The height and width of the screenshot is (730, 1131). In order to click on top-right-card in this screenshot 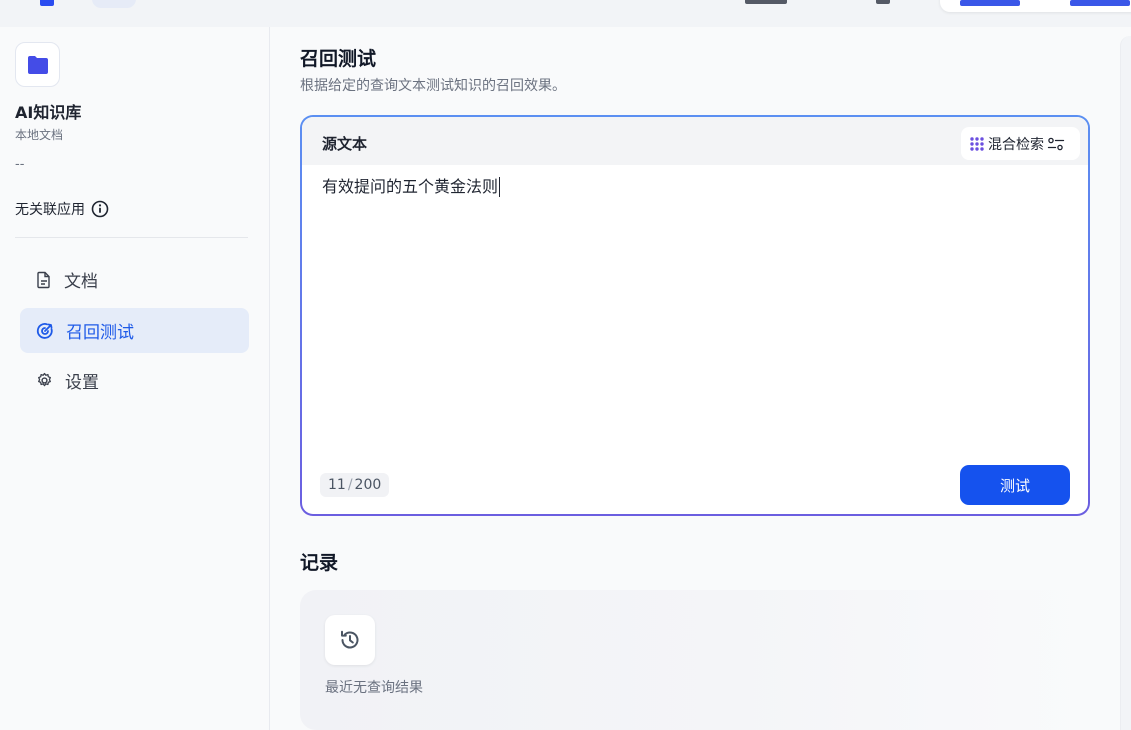, I will do `click(1035, 6)`.